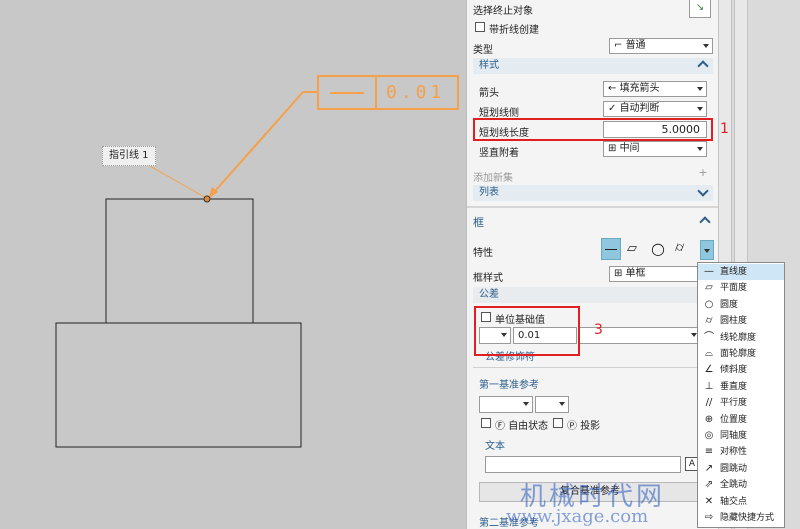  Describe the element at coordinates (486, 423) in the screenshot. I see `free-state-checkbox` at that location.